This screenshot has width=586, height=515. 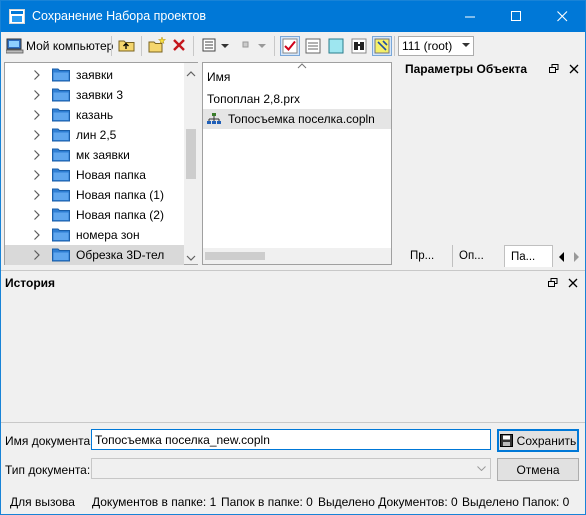 I want to click on maximize-icon, so click(x=515, y=16).